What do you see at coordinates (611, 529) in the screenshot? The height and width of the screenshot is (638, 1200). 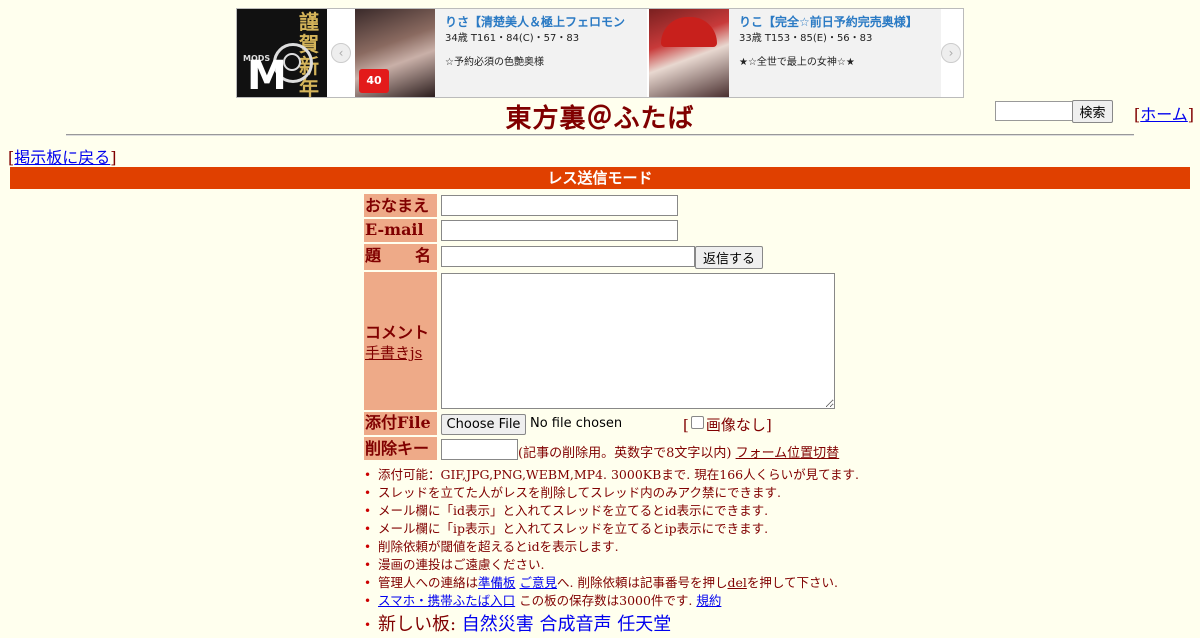 I see `rule-item: メール欄に「ip表示」と入れてスレッドを立てるとip表示にできます.` at bounding box center [611, 529].